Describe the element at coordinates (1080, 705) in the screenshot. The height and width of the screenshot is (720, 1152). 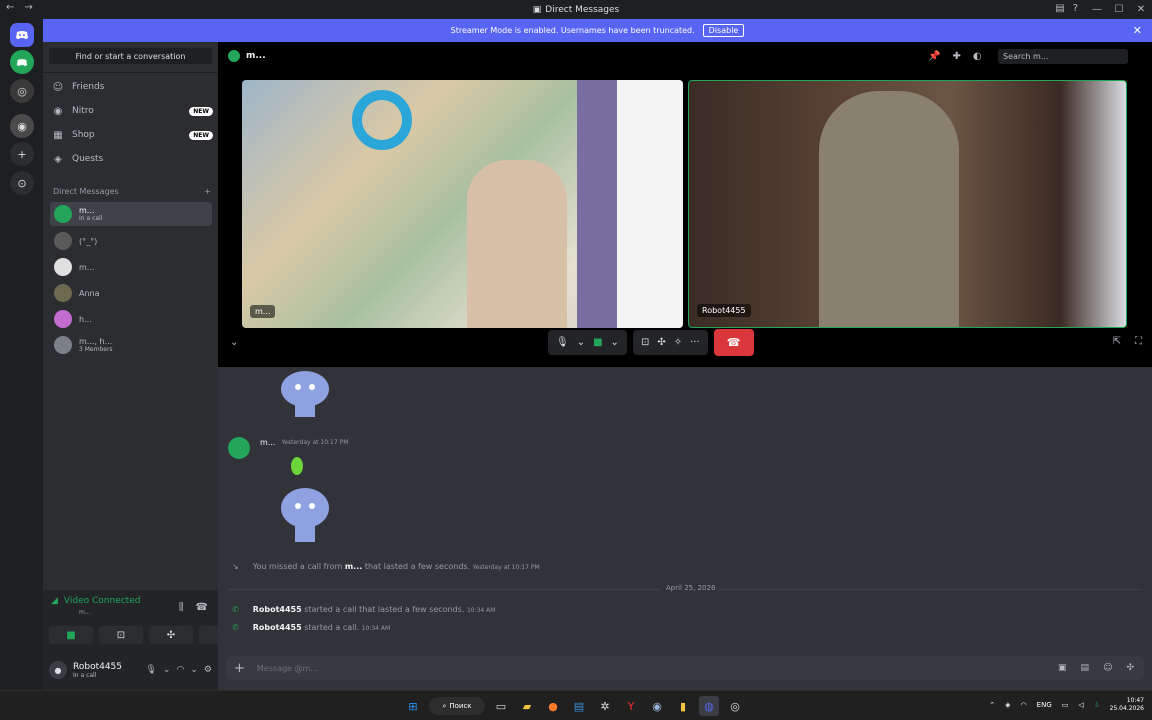
I see `volume-icon: ◁` at that location.